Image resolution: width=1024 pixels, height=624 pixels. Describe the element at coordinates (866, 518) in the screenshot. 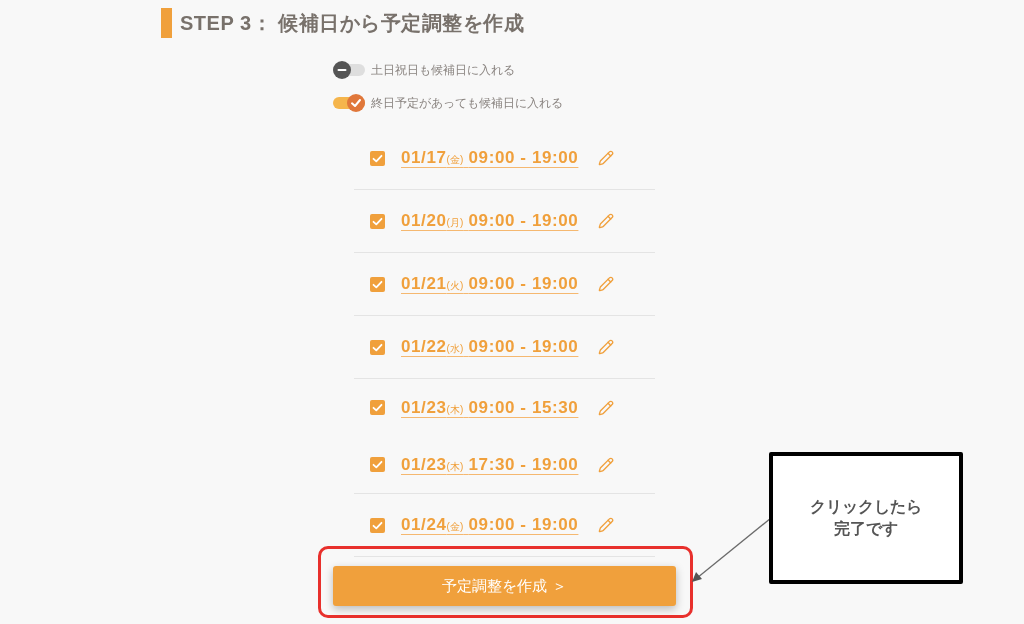

I see `callout-text: クリックしたら 完了です` at that location.